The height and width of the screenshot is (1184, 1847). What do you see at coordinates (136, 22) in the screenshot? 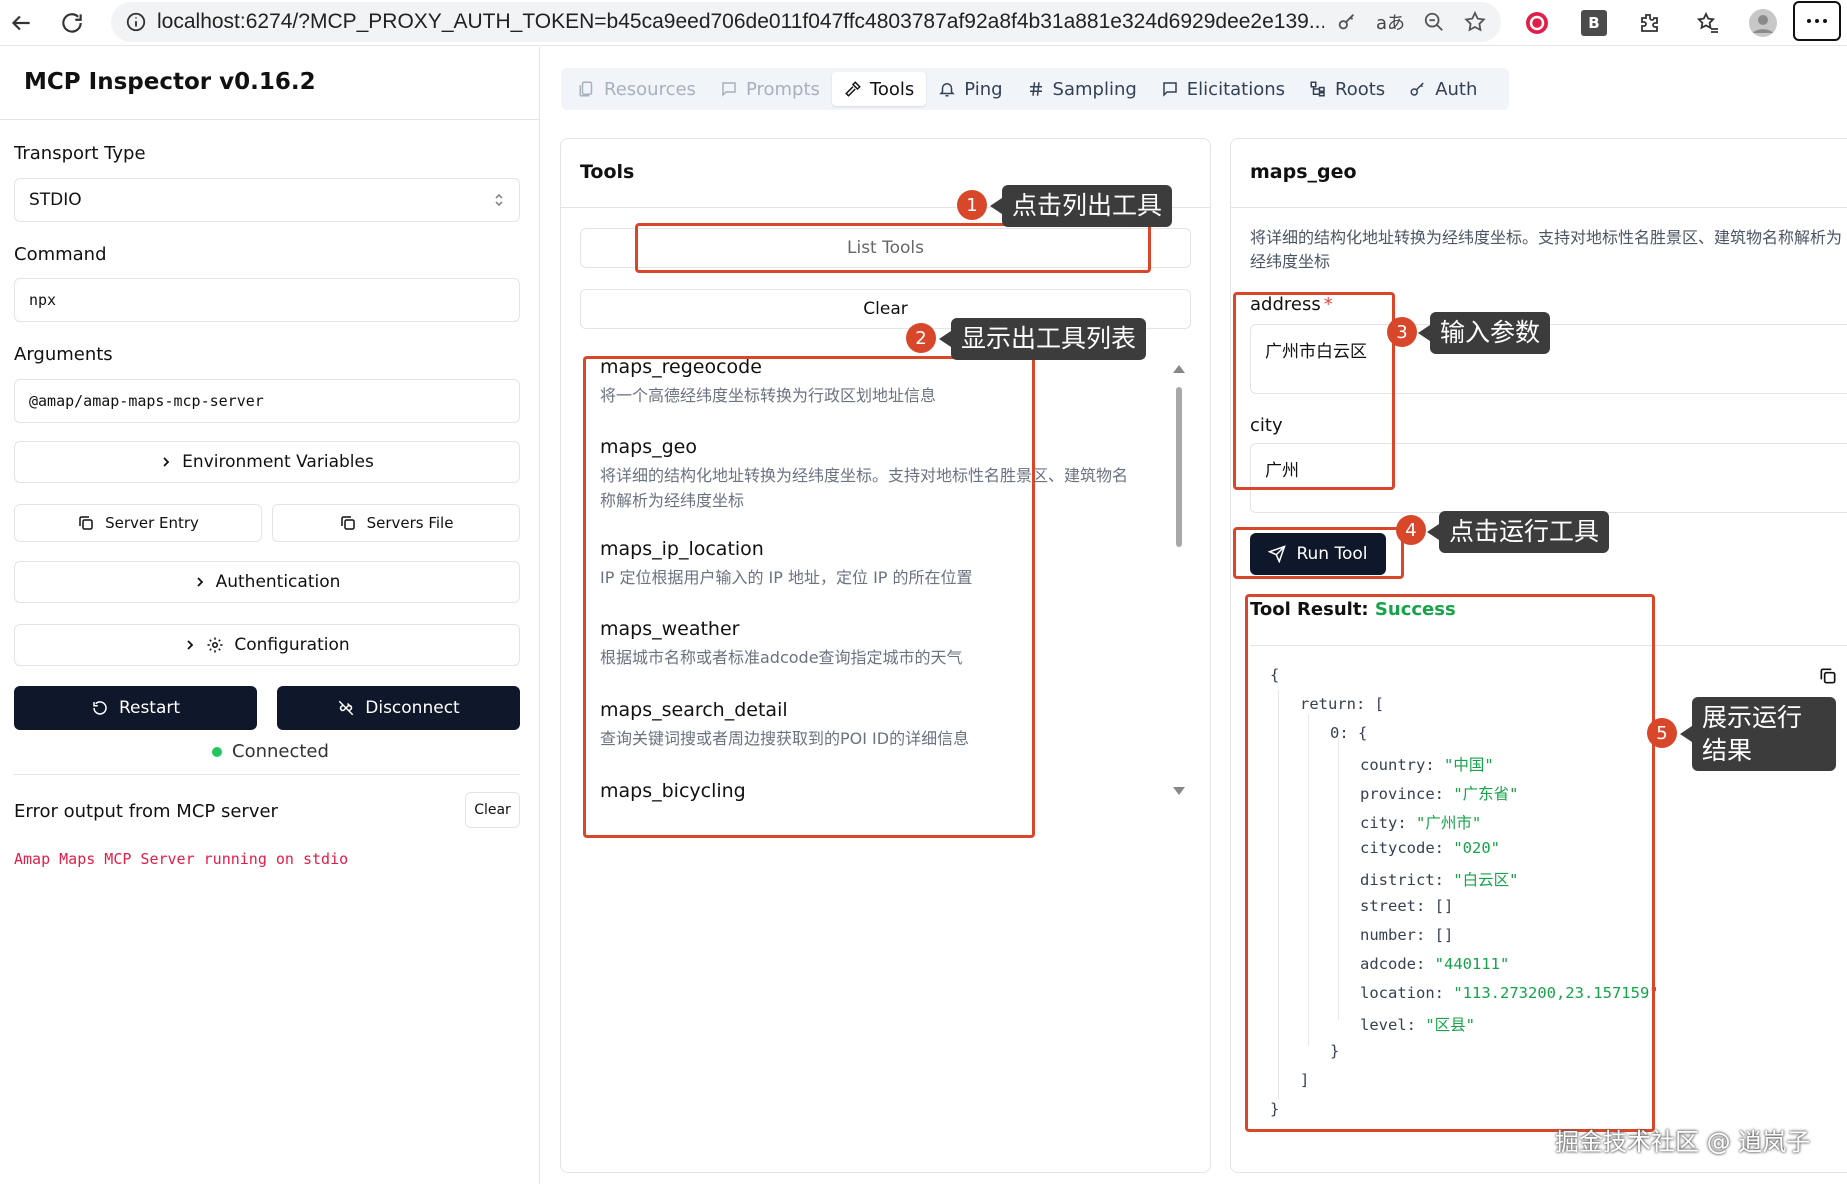
I see `info-icon` at bounding box center [136, 22].